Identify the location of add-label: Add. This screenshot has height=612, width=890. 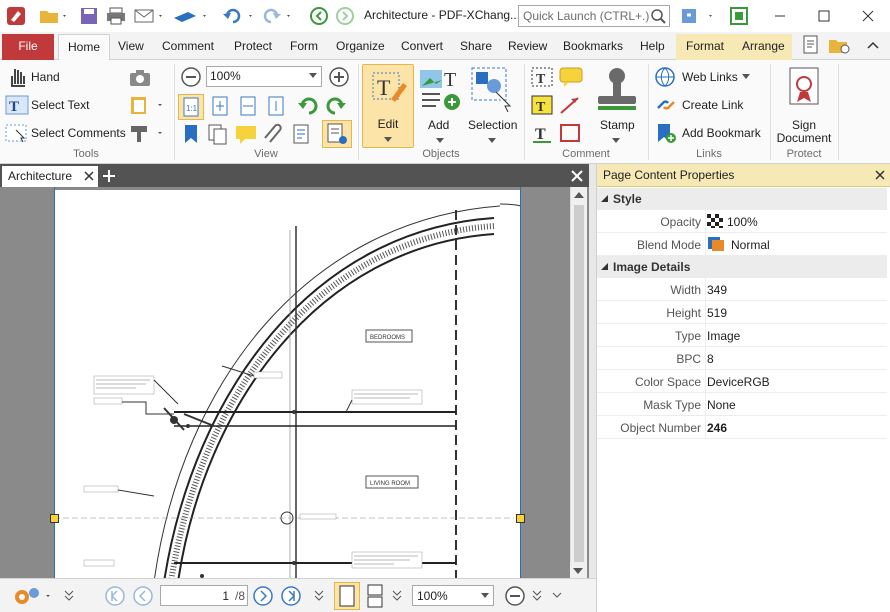
(438, 125).